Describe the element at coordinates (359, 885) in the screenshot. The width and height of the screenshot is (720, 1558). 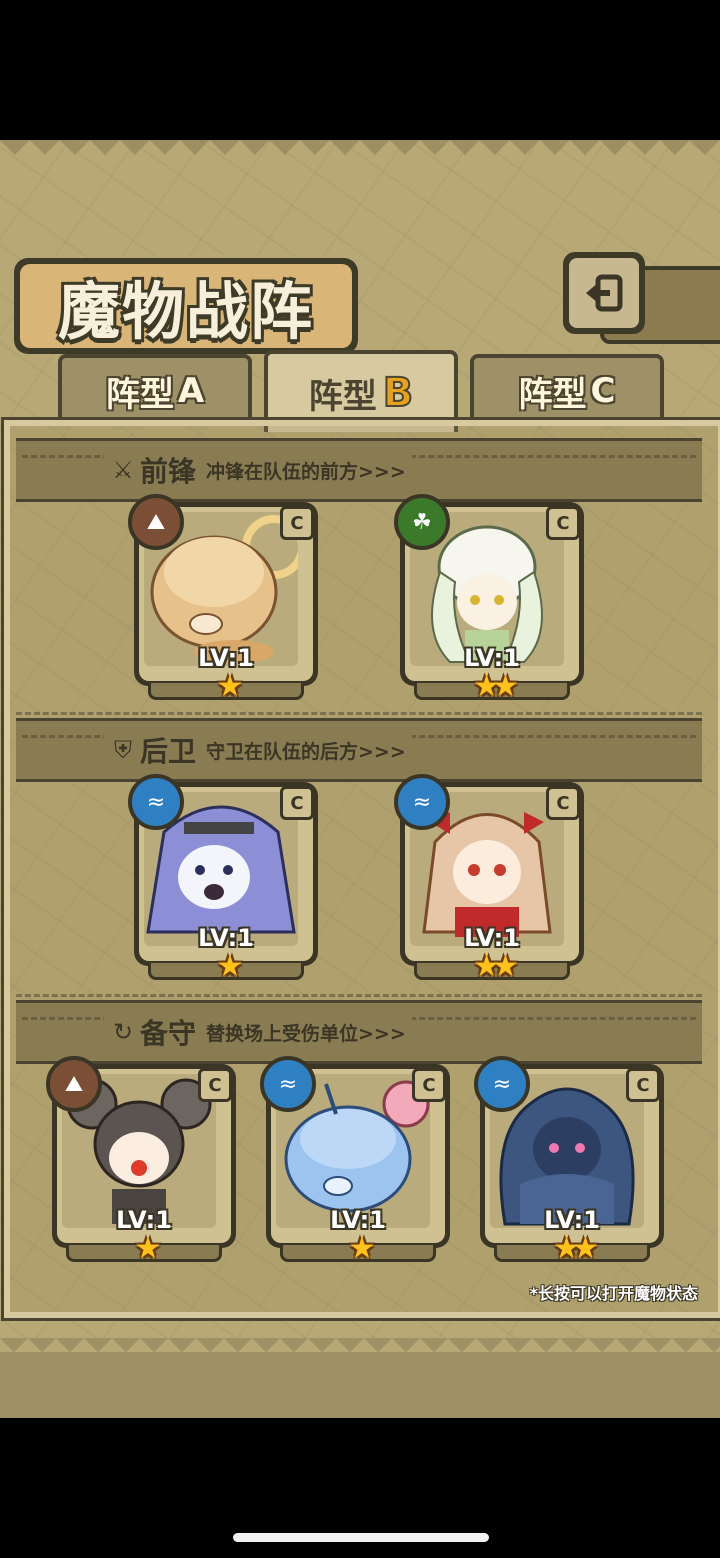
I see `rearguard-row: C ≈ LV:1 ★ C ≈ LV:1 ★★` at that location.